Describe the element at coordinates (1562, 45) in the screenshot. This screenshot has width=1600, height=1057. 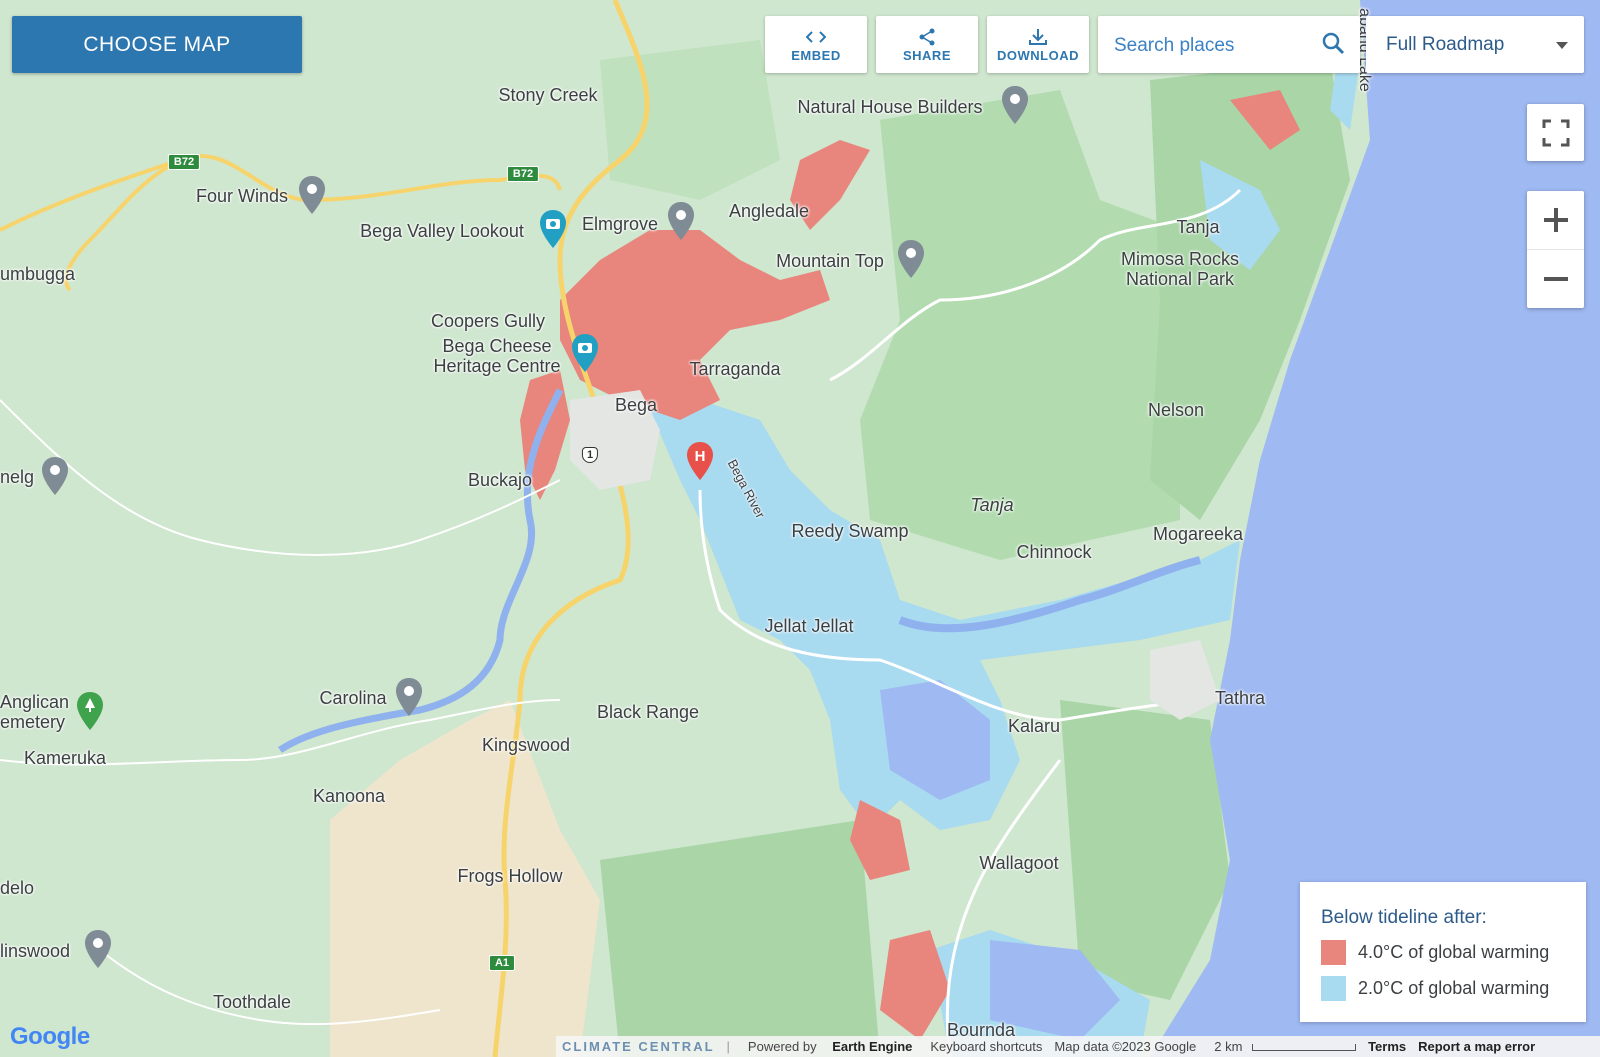
I see `chevron-down-icon` at that location.